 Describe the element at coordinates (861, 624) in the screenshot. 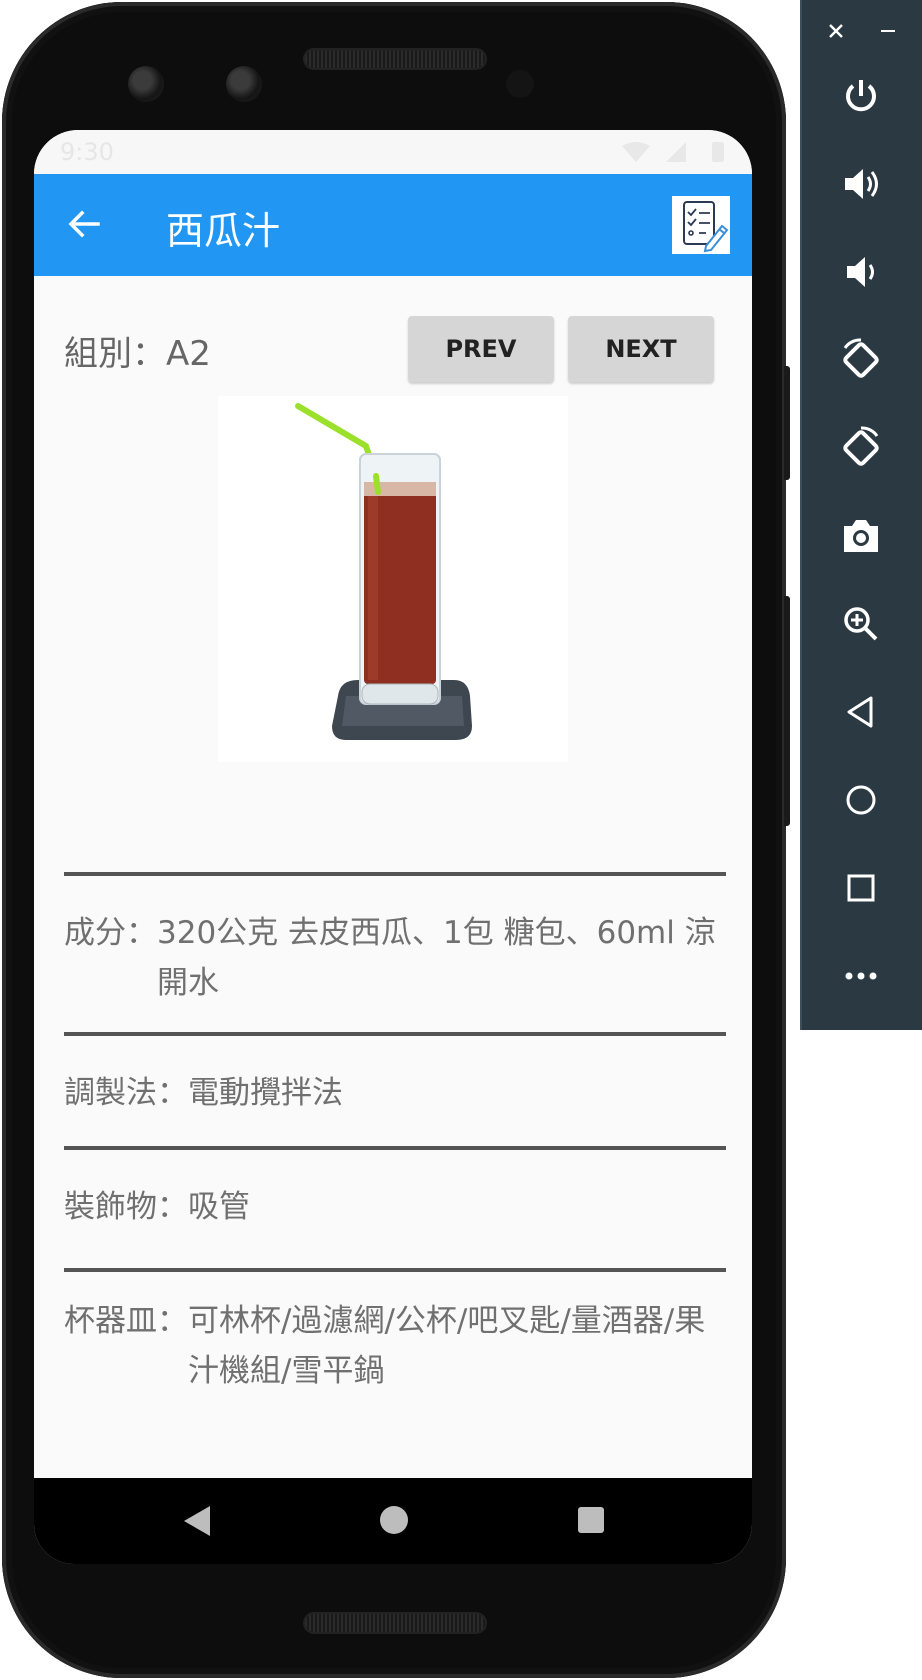

I see `zoom-icon` at that location.